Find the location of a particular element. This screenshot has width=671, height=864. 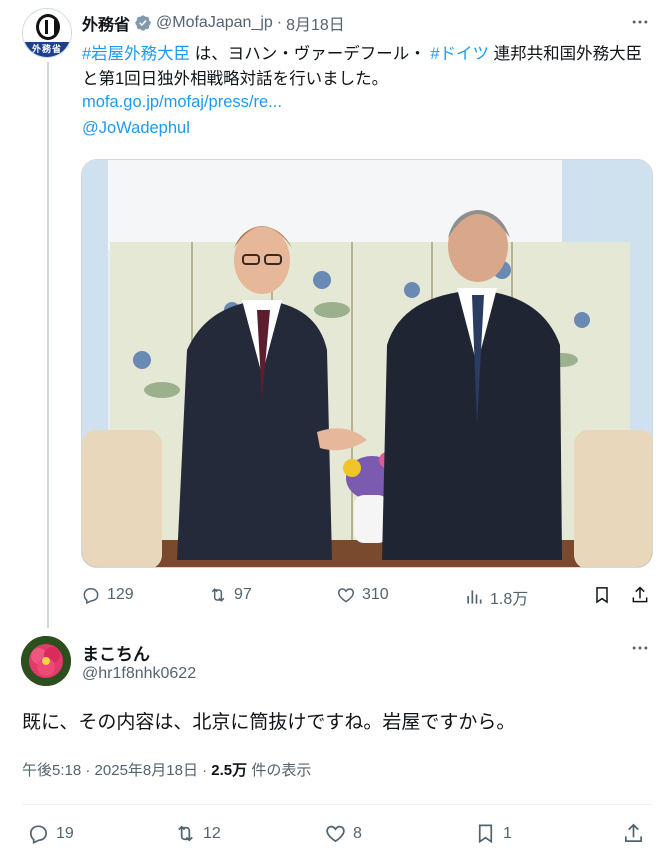

author-name: 外務省 is located at coordinates (106, 23).